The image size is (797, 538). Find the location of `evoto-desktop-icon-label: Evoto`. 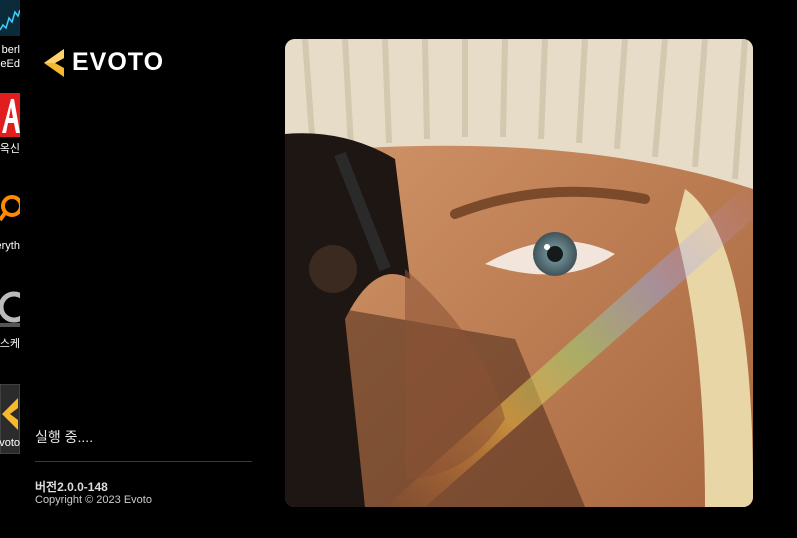

evoto-desktop-icon-label: Evoto is located at coordinates (10, 443).